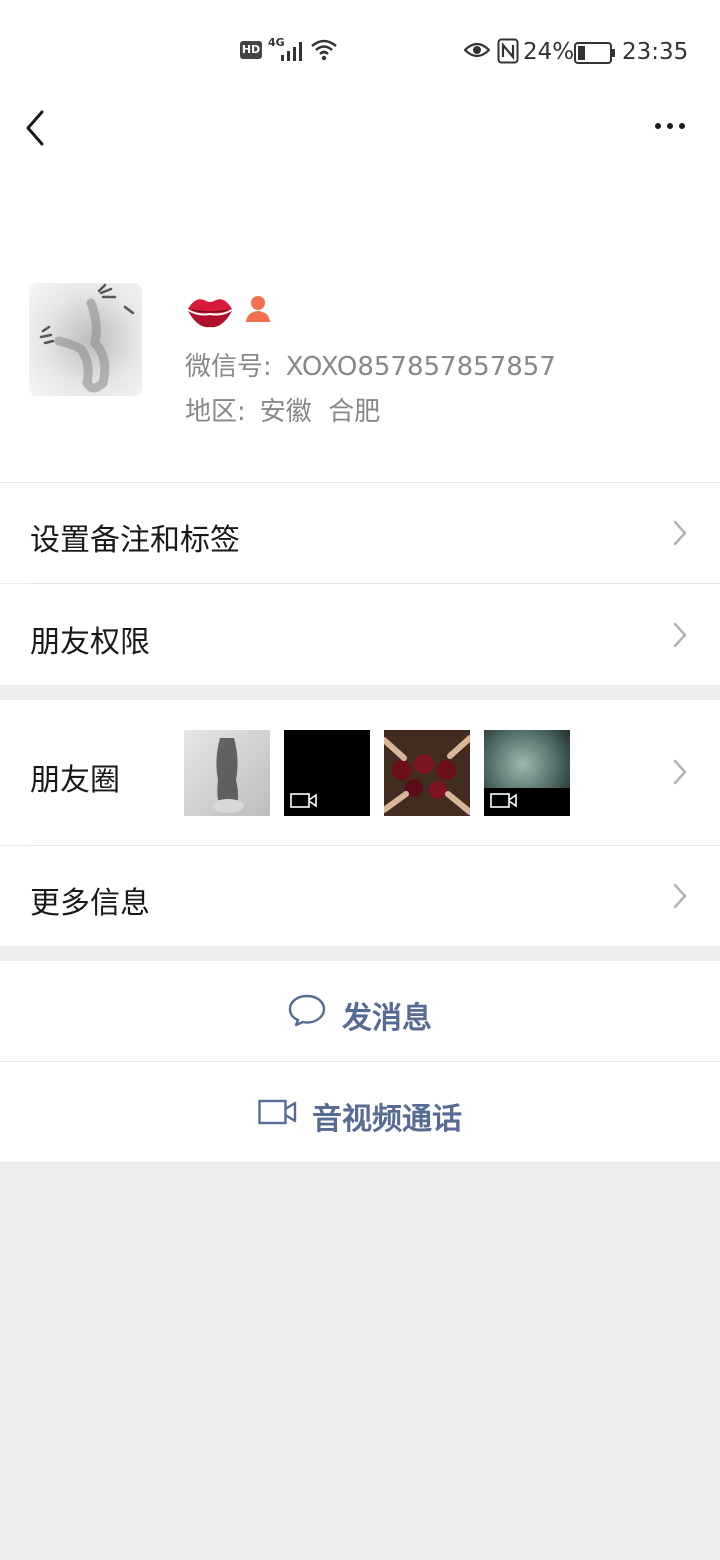 Image resolution: width=720 pixels, height=1560 pixels. I want to click on female-gender-icon, so click(258, 309).